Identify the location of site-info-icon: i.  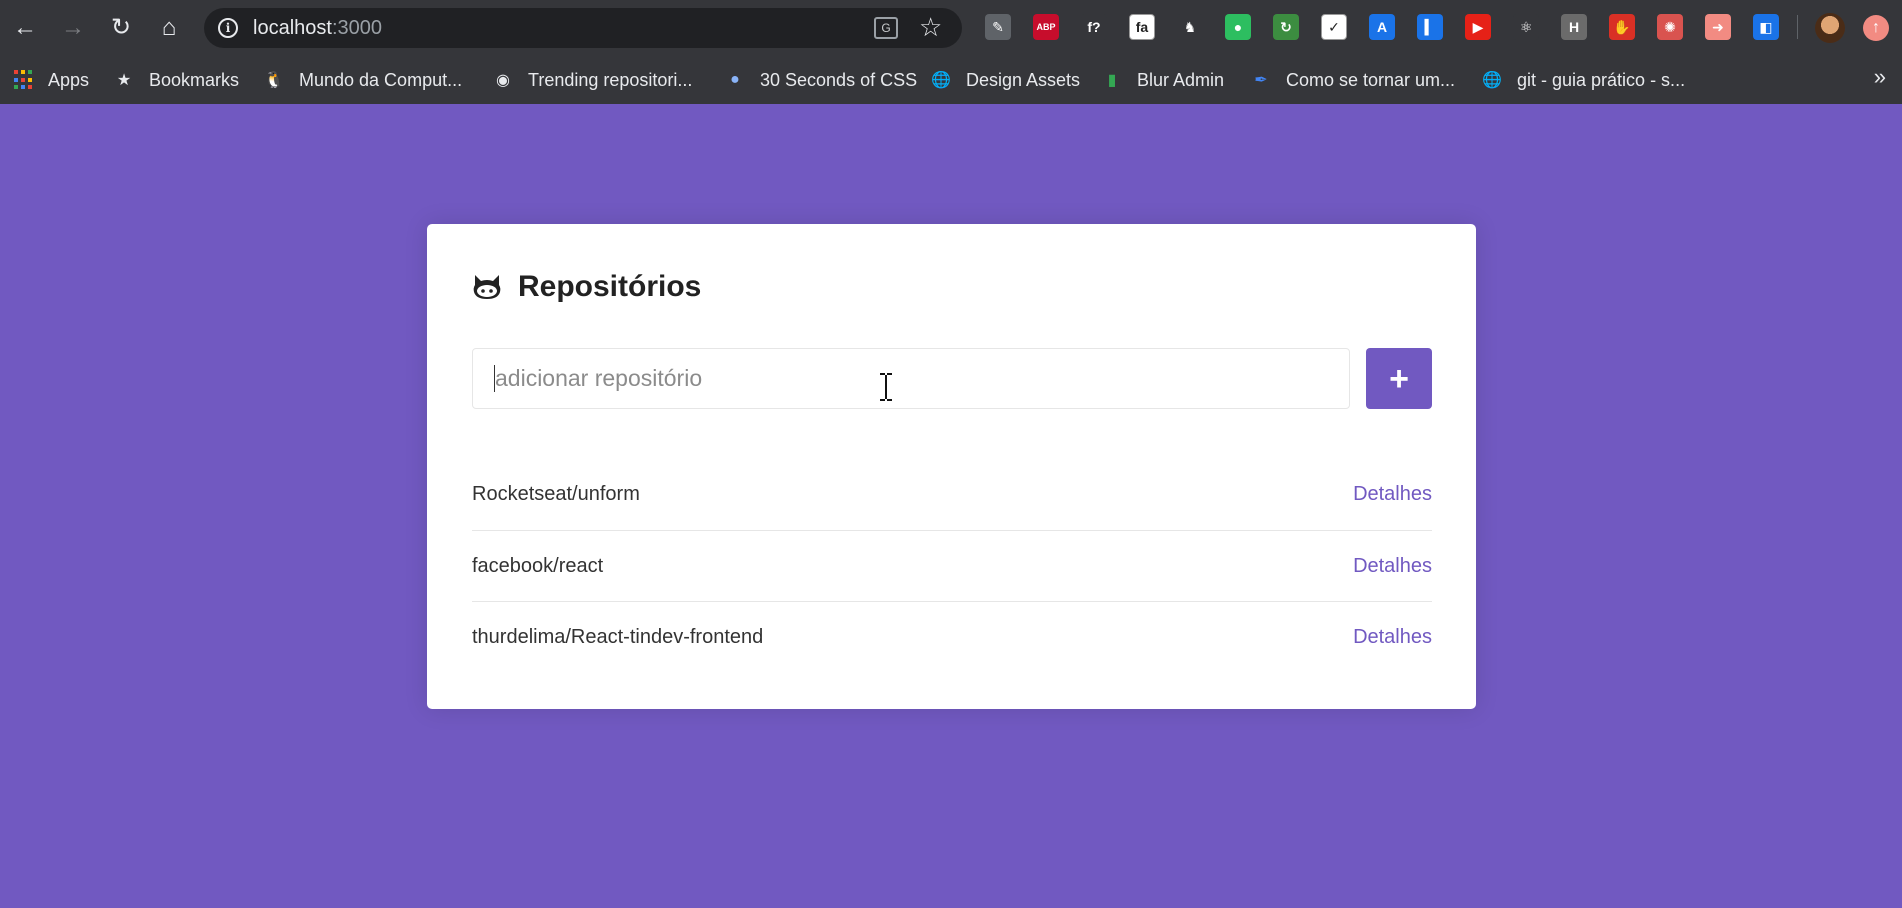
(228, 28).